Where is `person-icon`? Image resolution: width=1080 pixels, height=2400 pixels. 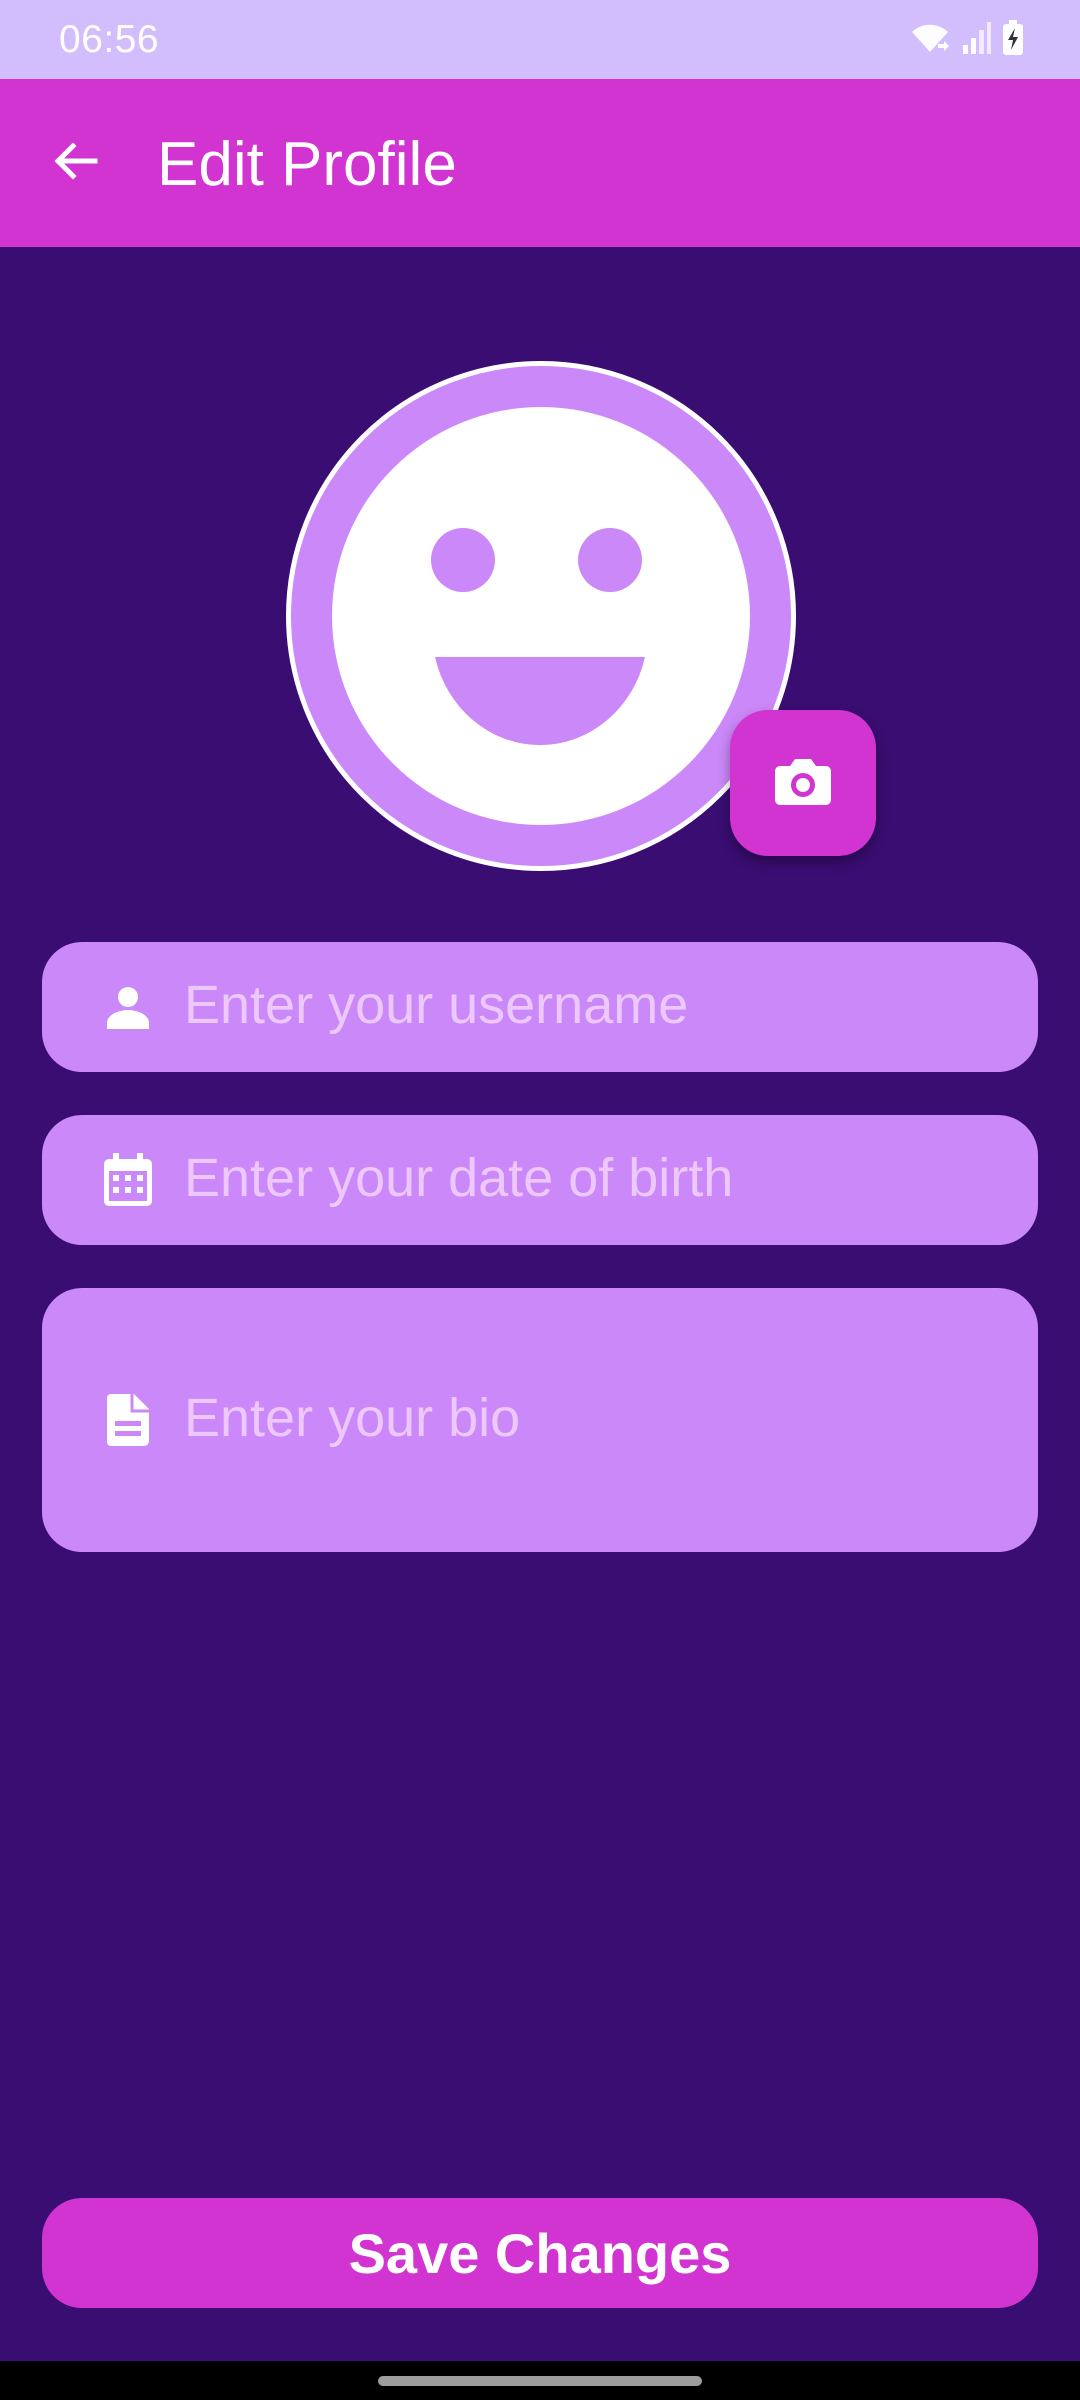
person-icon is located at coordinates (128, 1007).